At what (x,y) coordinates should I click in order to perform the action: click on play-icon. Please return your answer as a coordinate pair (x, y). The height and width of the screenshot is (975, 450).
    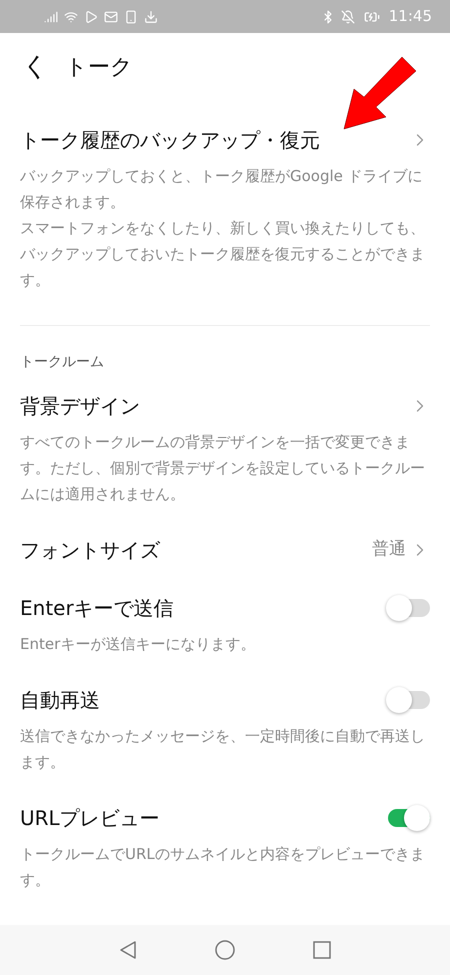
    Looking at the image, I should click on (91, 17).